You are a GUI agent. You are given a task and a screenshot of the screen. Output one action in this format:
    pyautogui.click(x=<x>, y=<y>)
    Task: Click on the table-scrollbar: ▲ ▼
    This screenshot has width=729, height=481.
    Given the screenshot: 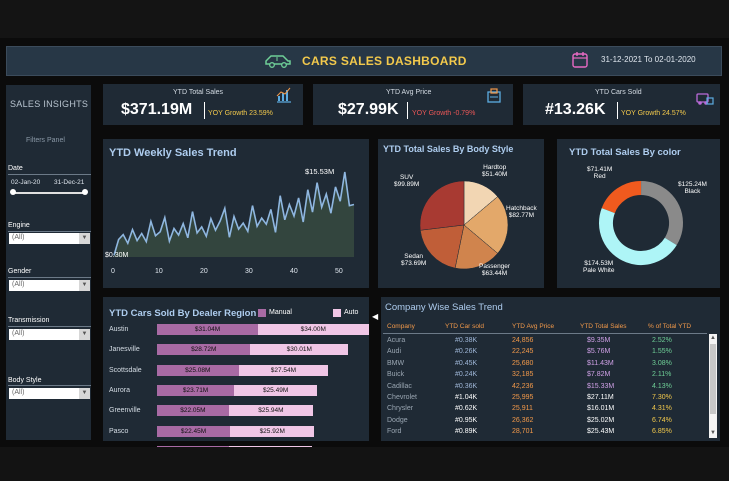 What is the action you would take?
    pyautogui.click(x=713, y=386)
    